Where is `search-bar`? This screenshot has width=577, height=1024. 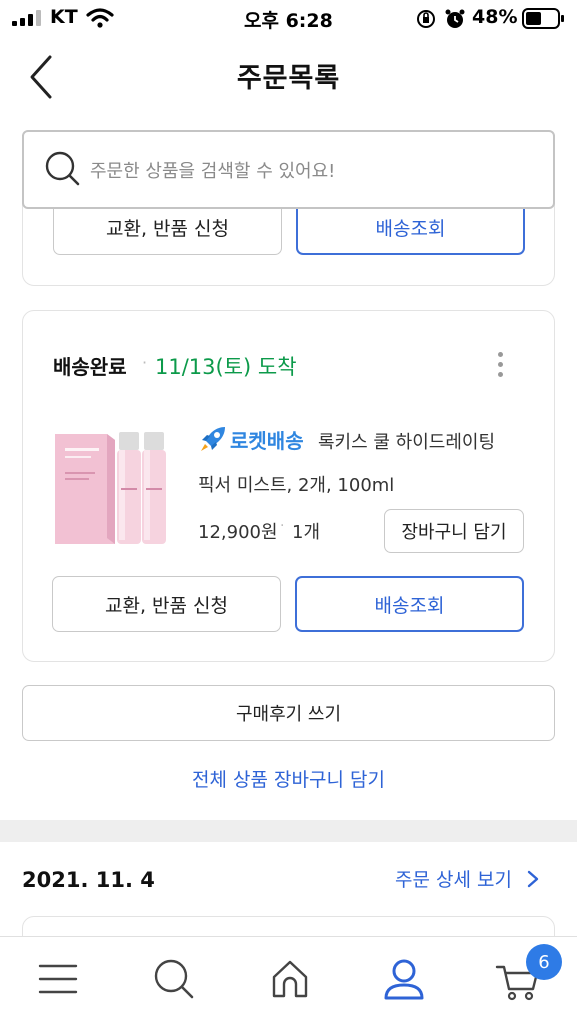 search-bar is located at coordinates (288, 169).